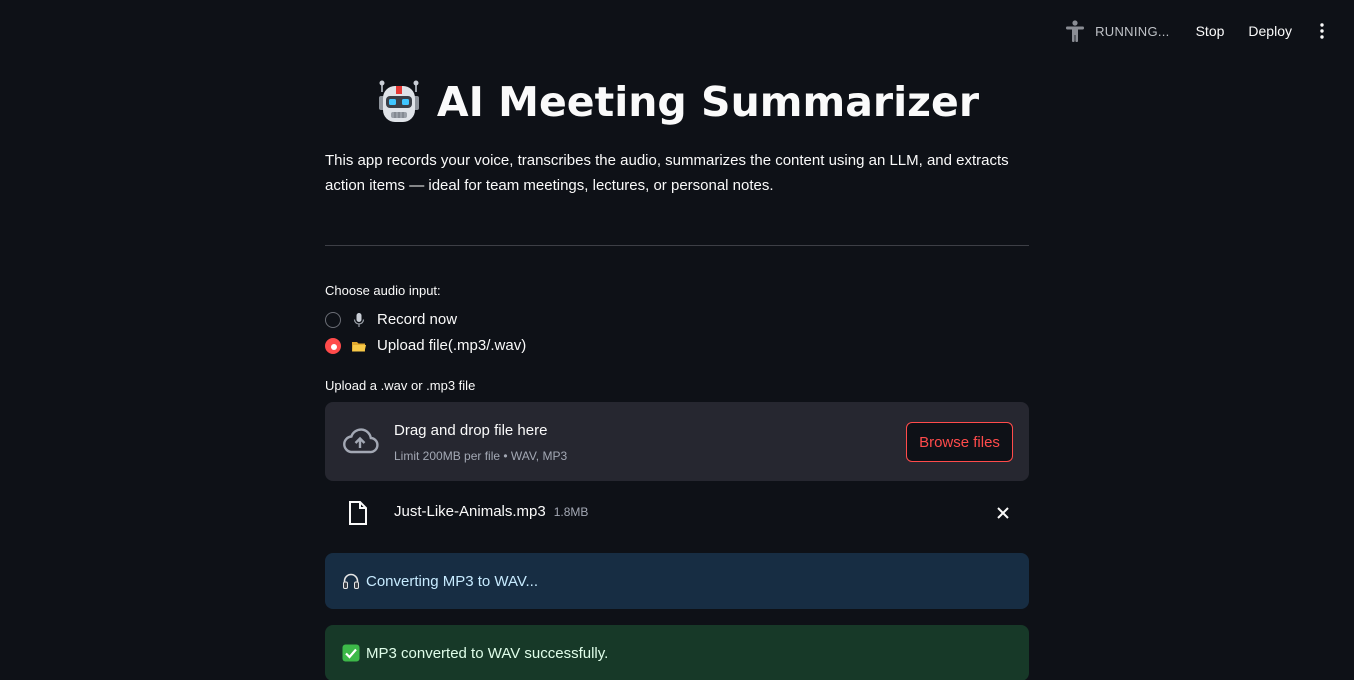 Image resolution: width=1354 pixels, height=680 pixels. Describe the element at coordinates (361, 441) in the screenshot. I see `cloud-upload-icon` at that location.